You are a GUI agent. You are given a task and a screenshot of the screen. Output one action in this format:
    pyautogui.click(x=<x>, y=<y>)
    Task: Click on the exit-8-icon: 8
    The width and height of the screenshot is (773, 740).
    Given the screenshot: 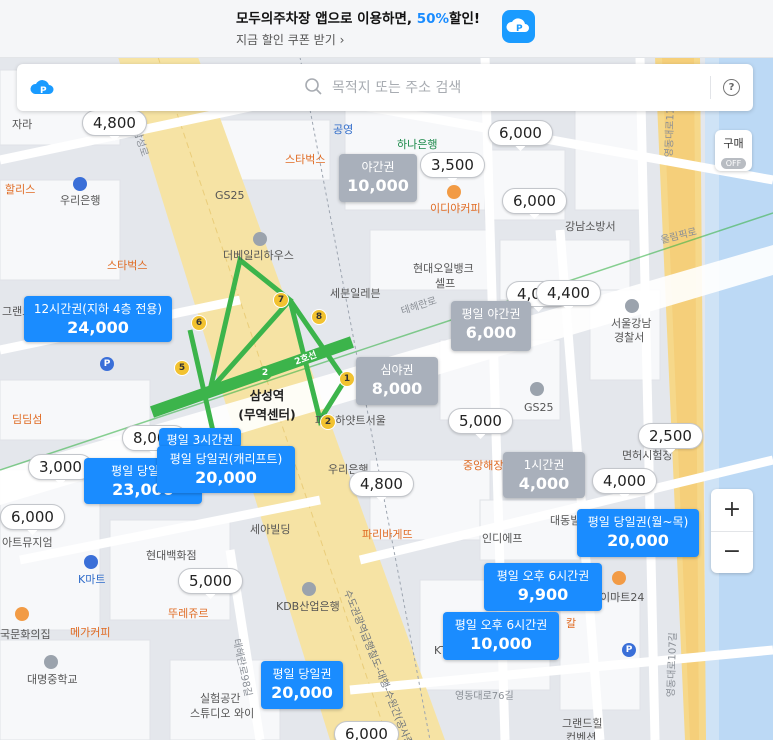 What is the action you would take?
    pyautogui.click(x=319, y=317)
    